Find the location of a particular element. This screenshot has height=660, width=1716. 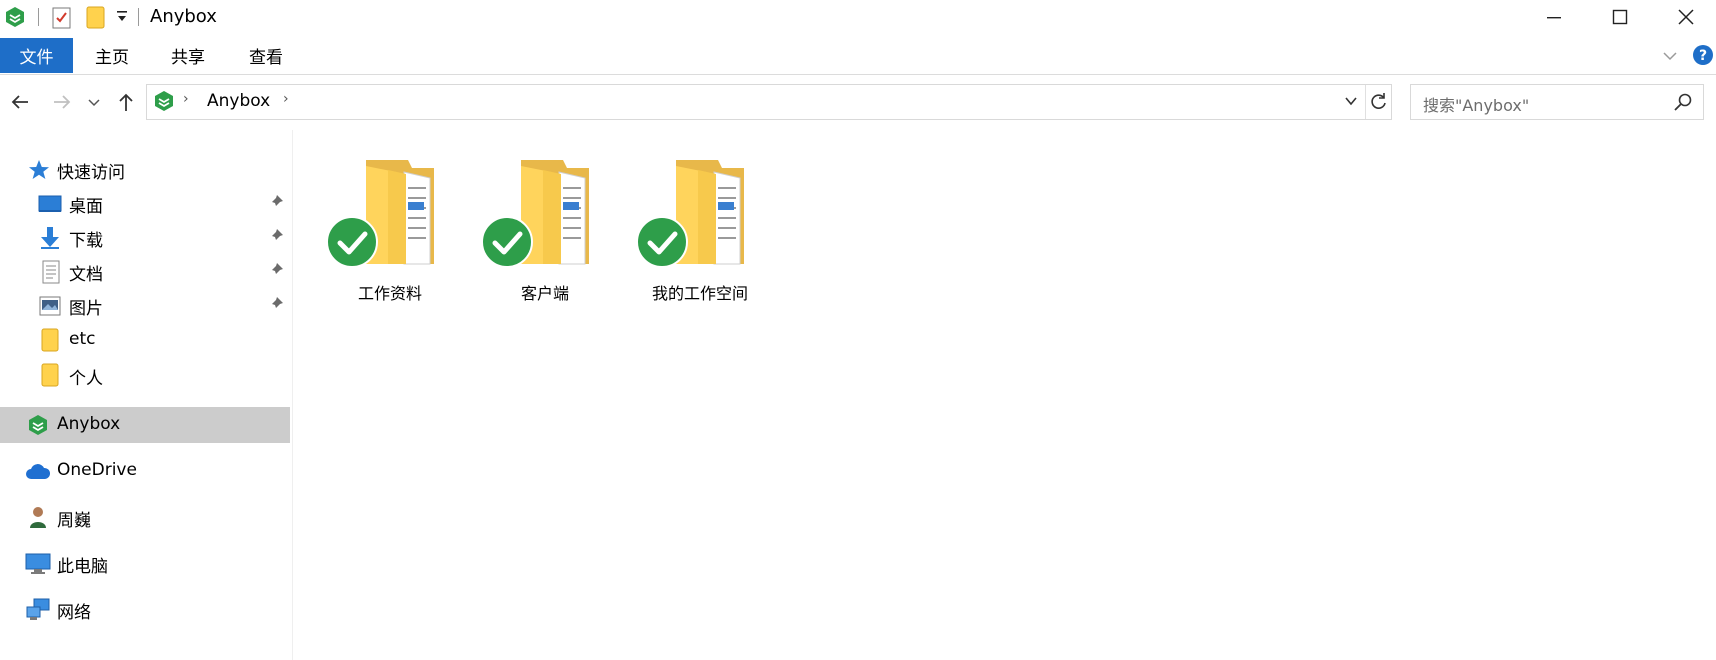

back-arrow-icon is located at coordinates (19, 102).